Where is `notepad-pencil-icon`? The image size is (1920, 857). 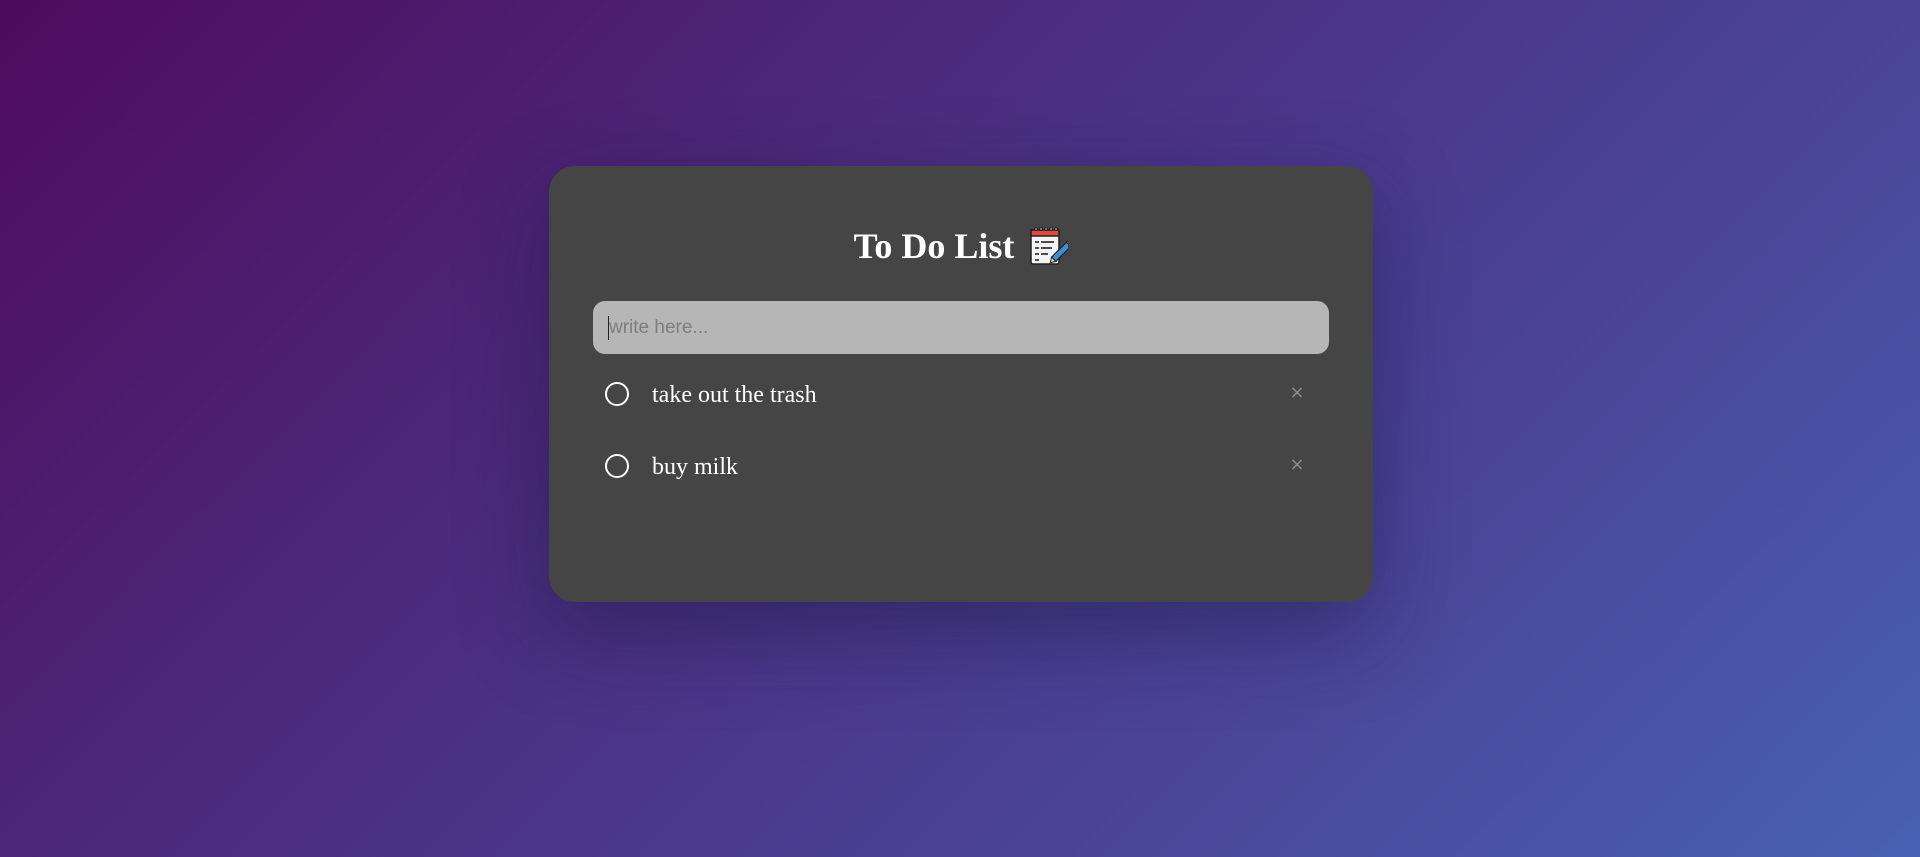
notepad-pencil-icon is located at coordinates (1051, 246).